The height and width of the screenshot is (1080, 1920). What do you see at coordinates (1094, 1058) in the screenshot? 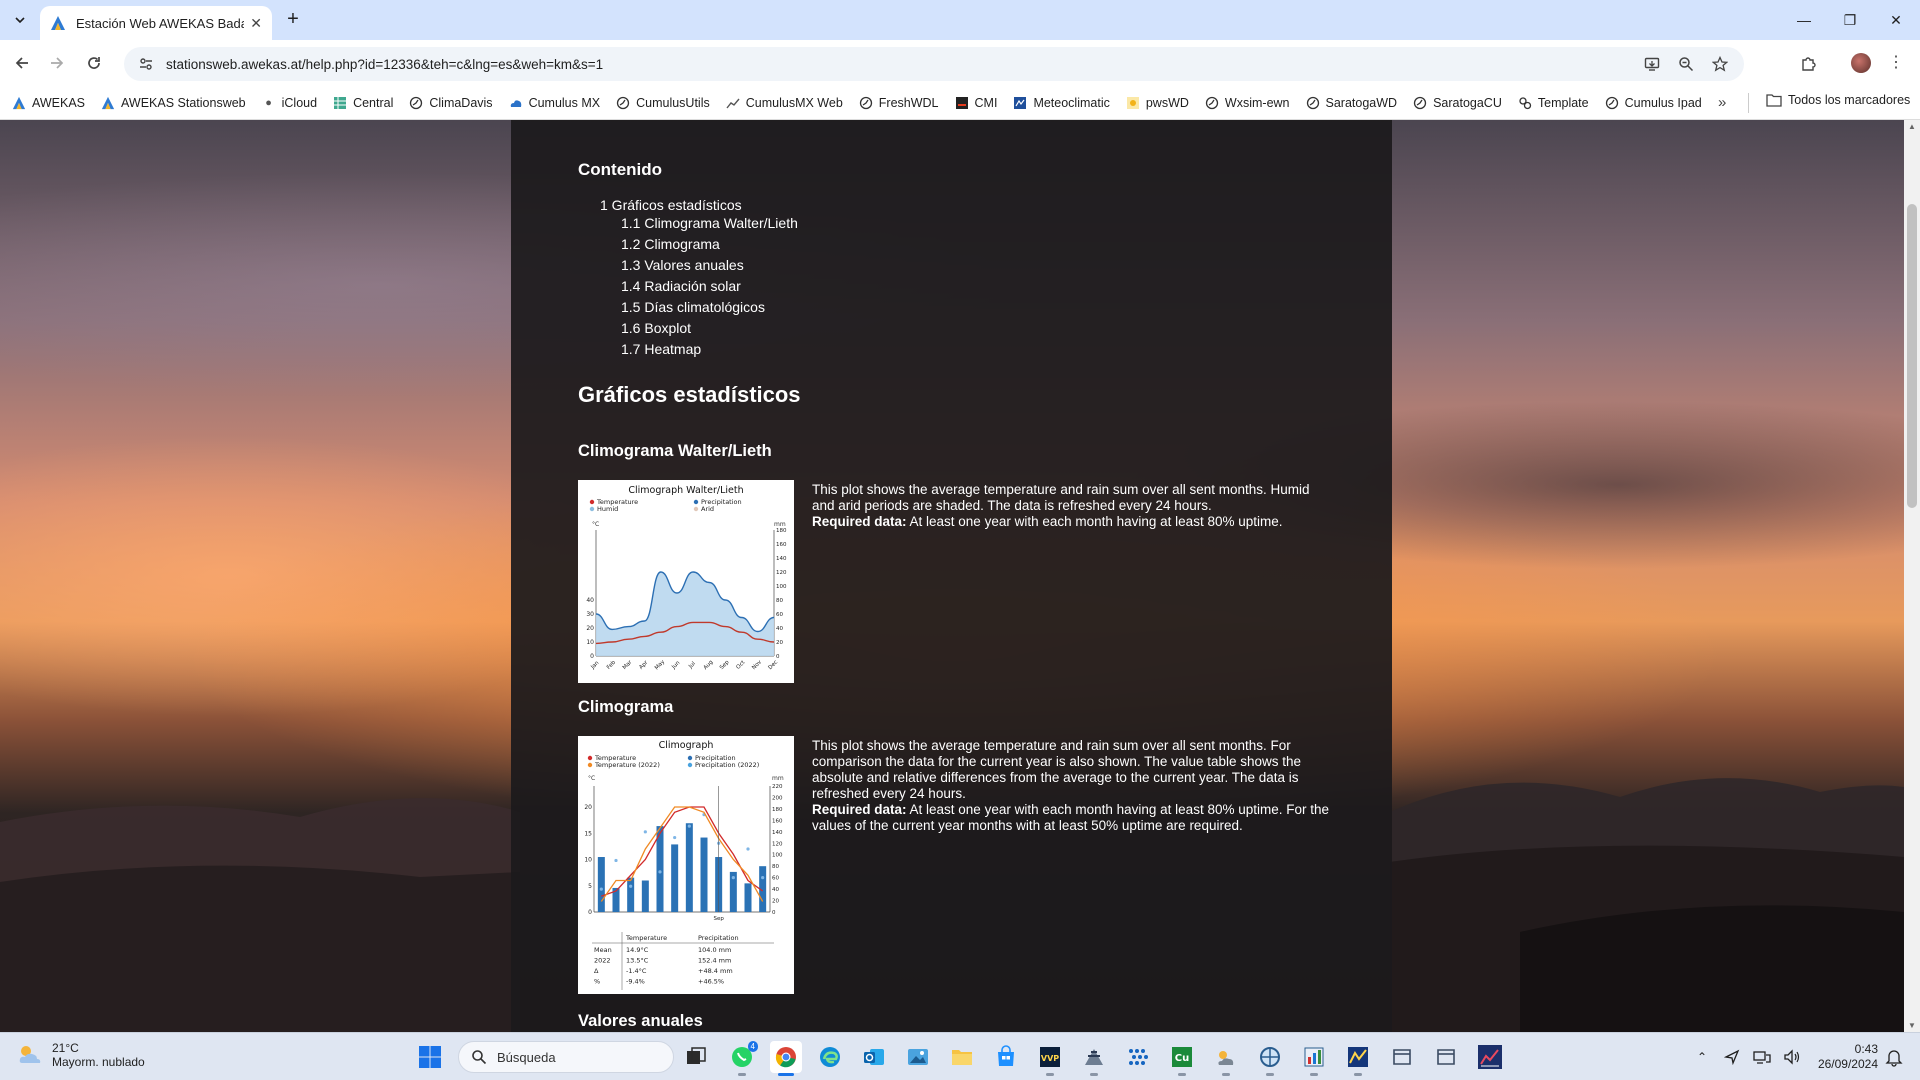
I see `taskbar-weather-app` at bounding box center [1094, 1058].